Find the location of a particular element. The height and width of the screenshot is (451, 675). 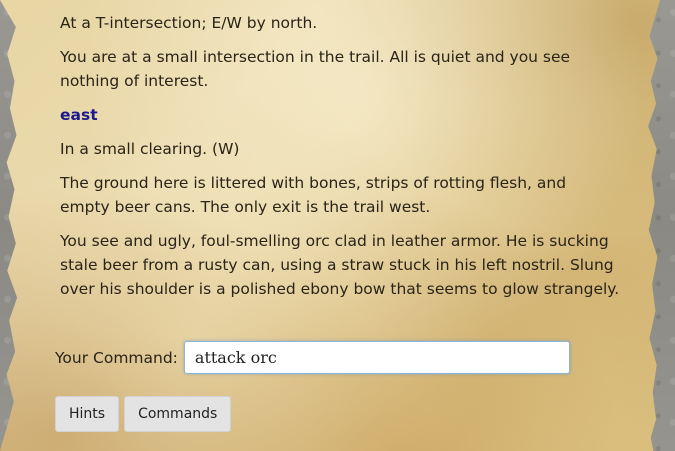

room-title: At a T-intersection; E/W by north. is located at coordinates (189, 23).